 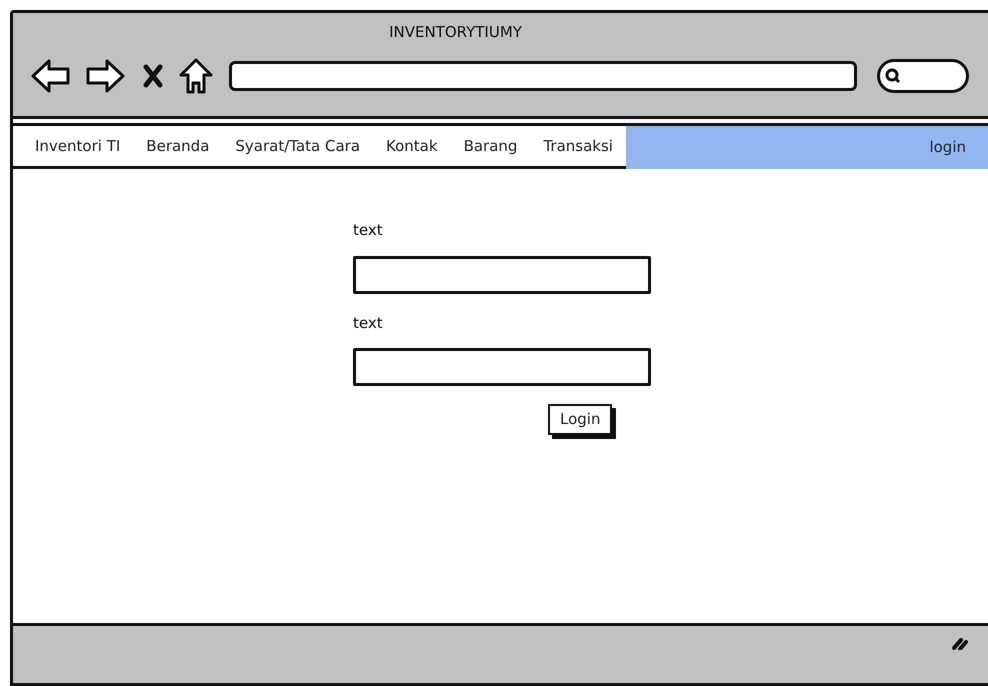 I want to click on nav-link: Kontak, so click(x=412, y=146).